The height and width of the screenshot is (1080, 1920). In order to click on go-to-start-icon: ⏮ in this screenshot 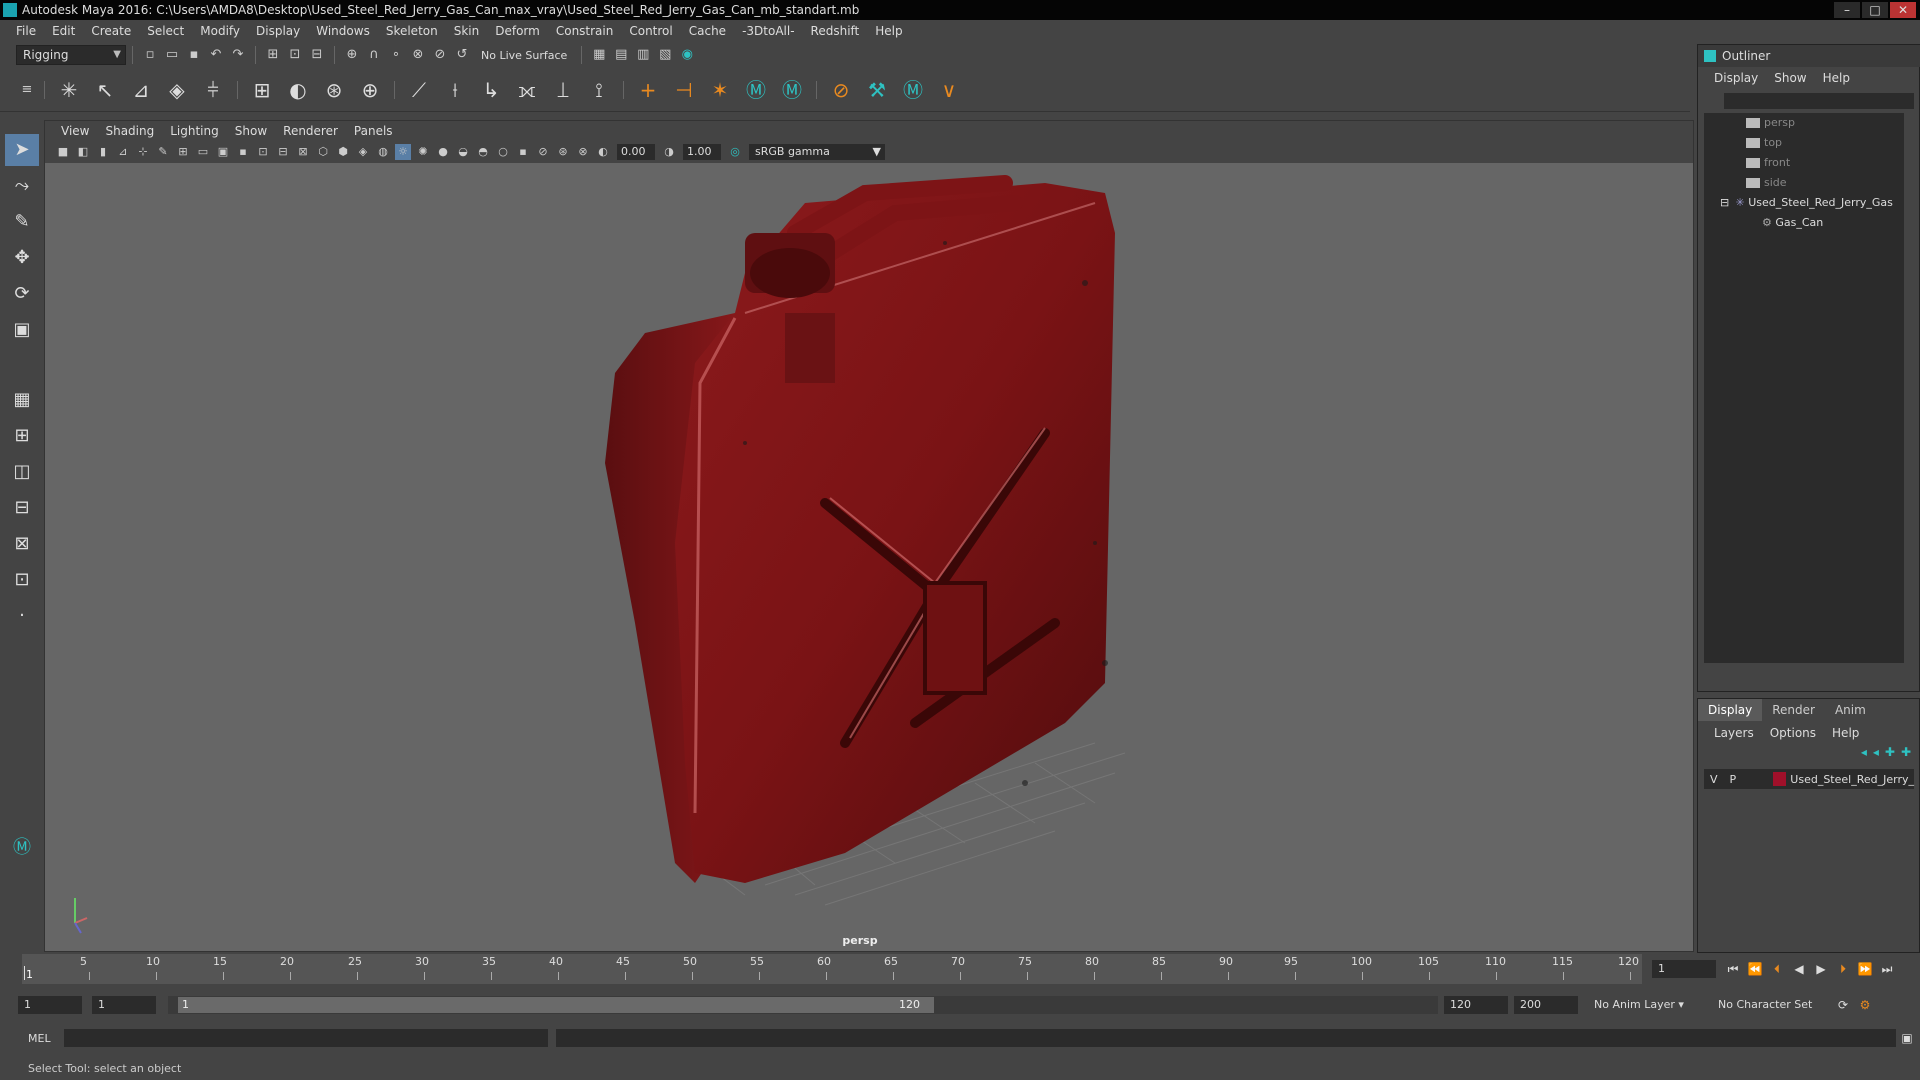, I will do `click(1733, 969)`.